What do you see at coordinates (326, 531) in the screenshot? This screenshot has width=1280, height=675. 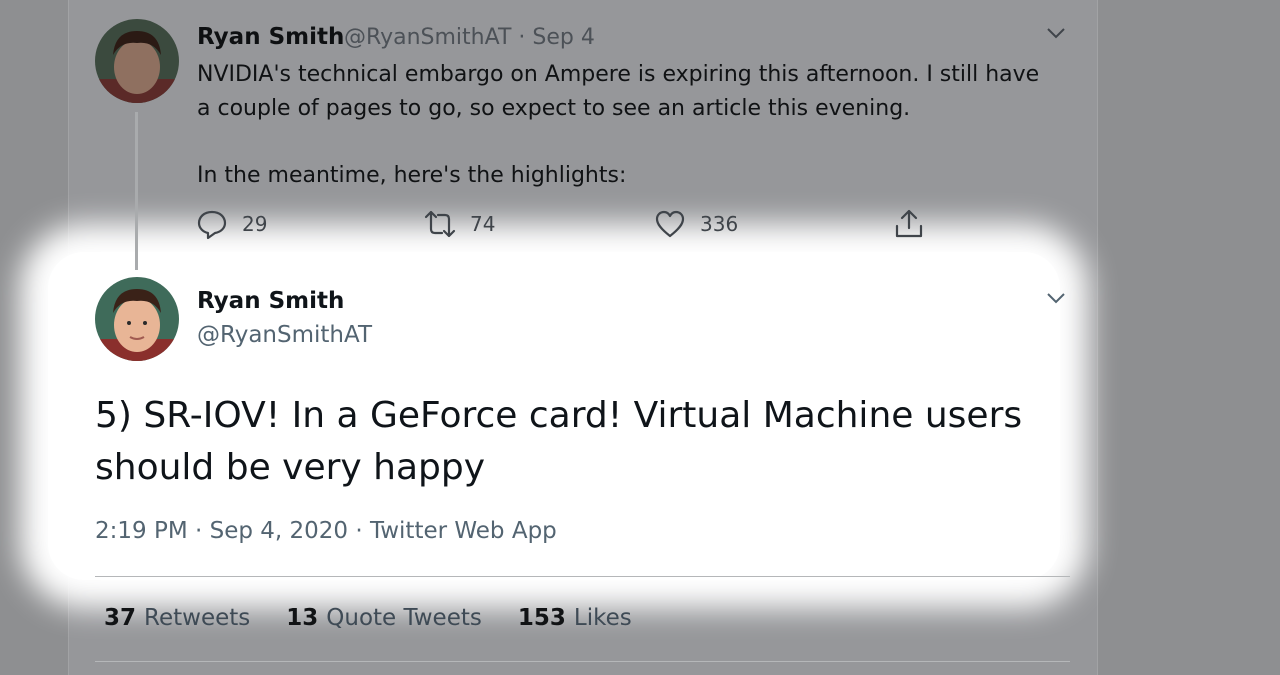 I see `tweet-timestamp: 2:19 PM · Sep 4, 2020 · Twitter Web App` at bounding box center [326, 531].